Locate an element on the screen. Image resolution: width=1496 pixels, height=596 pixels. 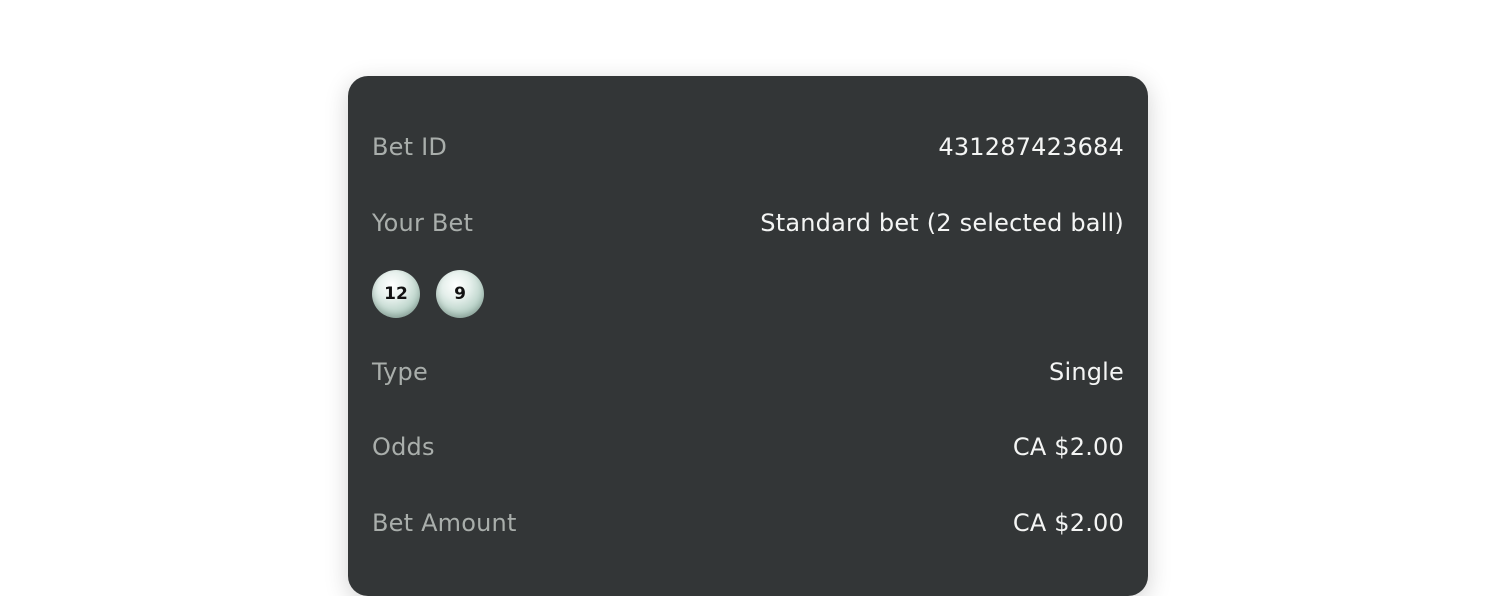
odds-row: Odds CA $2.00 is located at coordinates (748, 447).